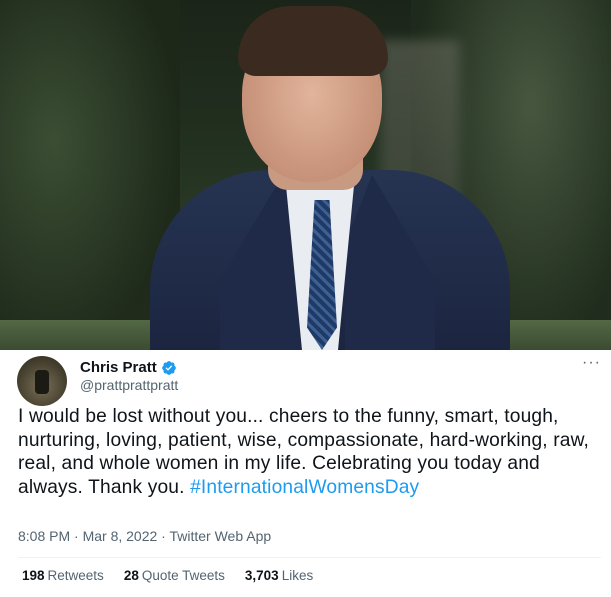 The width and height of the screenshot is (611, 597). What do you see at coordinates (304, 487) in the screenshot?
I see `hashtag-link: #InternationalWomensDay` at bounding box center [304, 487].